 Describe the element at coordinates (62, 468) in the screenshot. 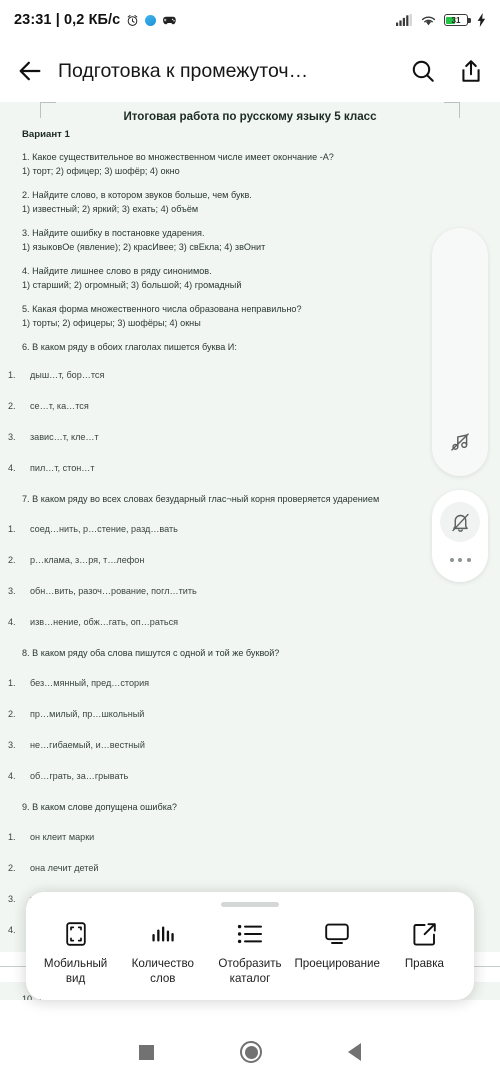

I see `list-item-text: пил…т, стон…т` at that location.